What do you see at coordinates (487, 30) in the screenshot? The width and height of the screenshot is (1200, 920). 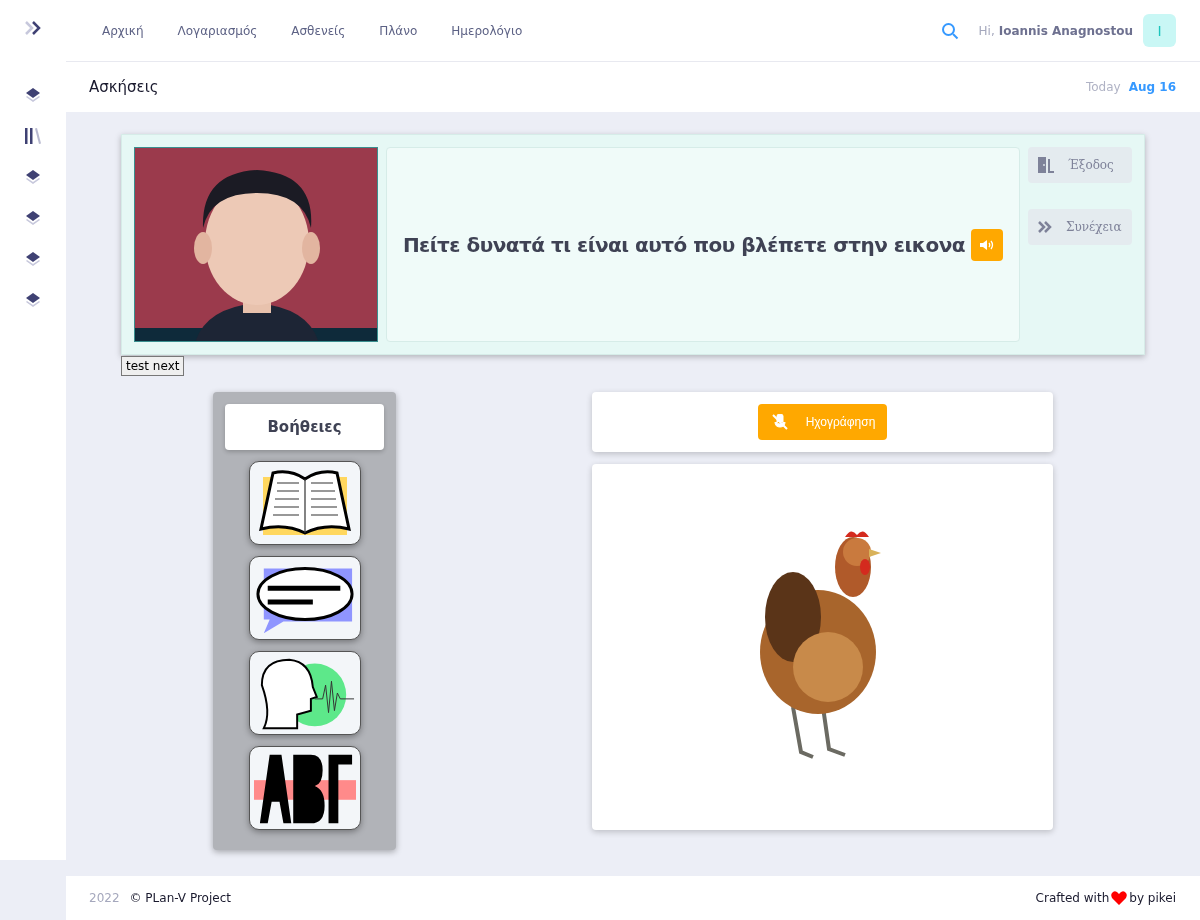 I see `nav-link: Ημερολόγιο` at bounding box center [487, 30].